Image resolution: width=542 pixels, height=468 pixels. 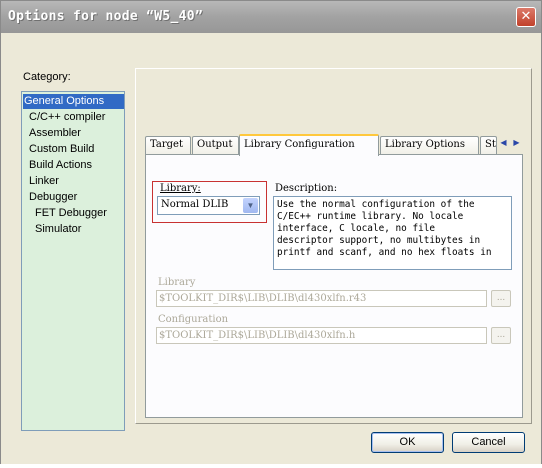 What do you see at coordinates (271, 17) in the screenshot?
I see `title-bar: Options for node “W5_40” ✕` at bounding box center [271, 17].